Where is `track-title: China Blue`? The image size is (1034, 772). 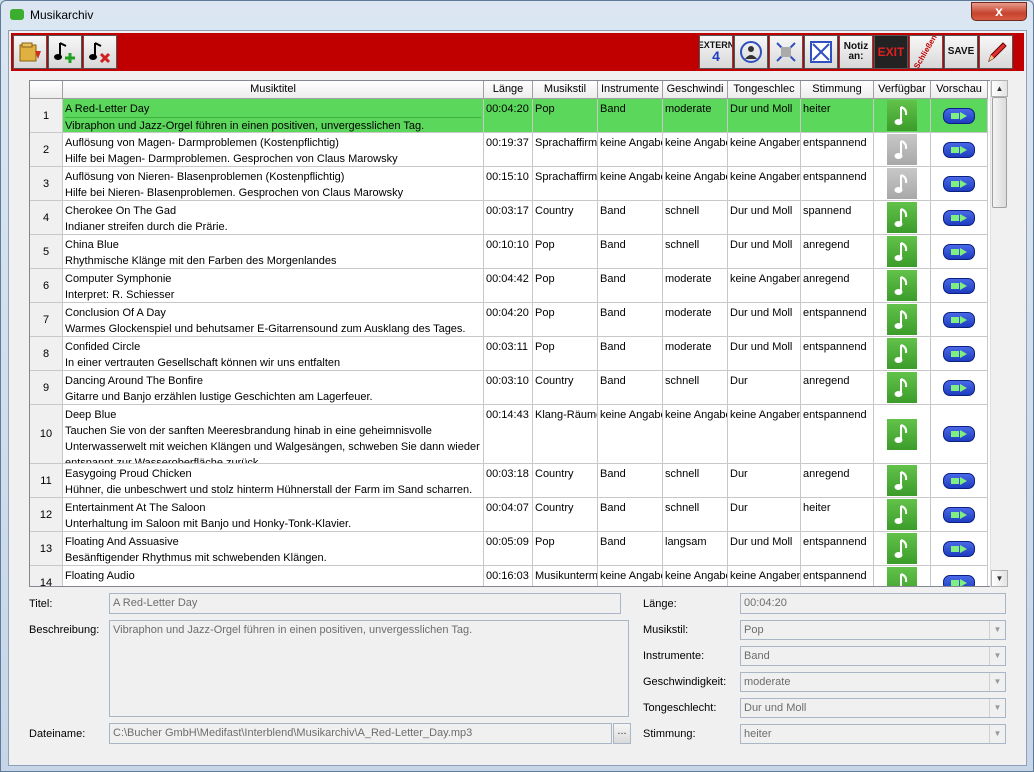
track-title: China Blue is located at coordinates (92, 245).